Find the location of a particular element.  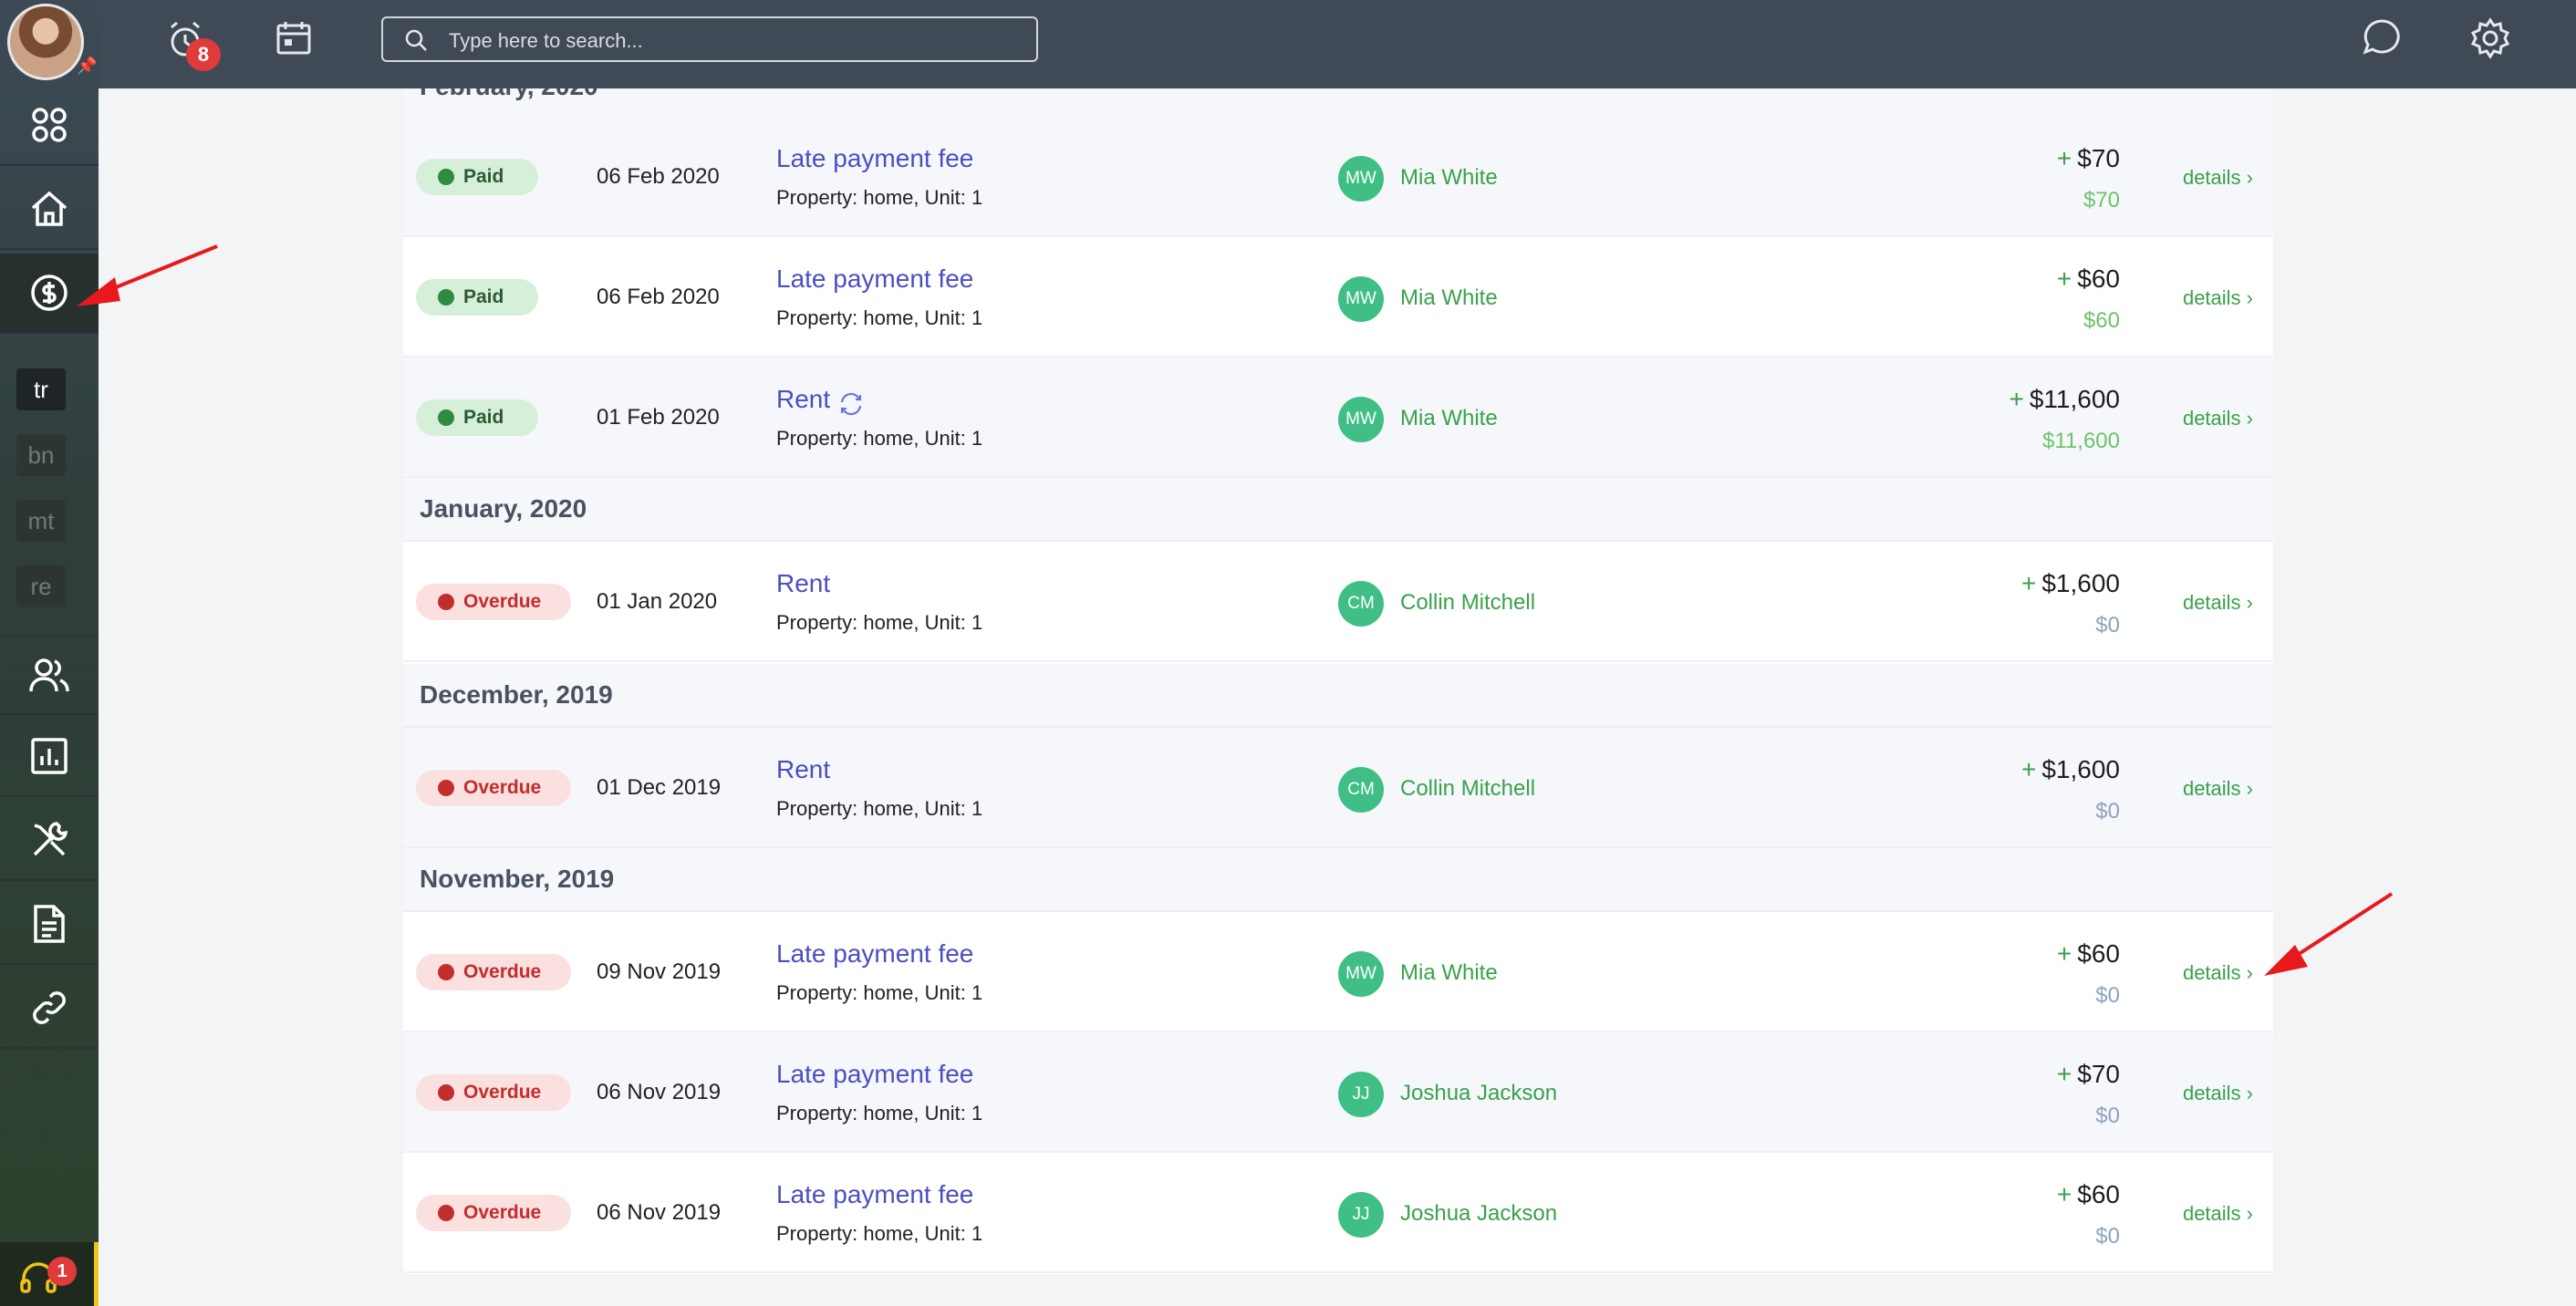

notifications-badge: 8 is located at coordinates (203, 54).